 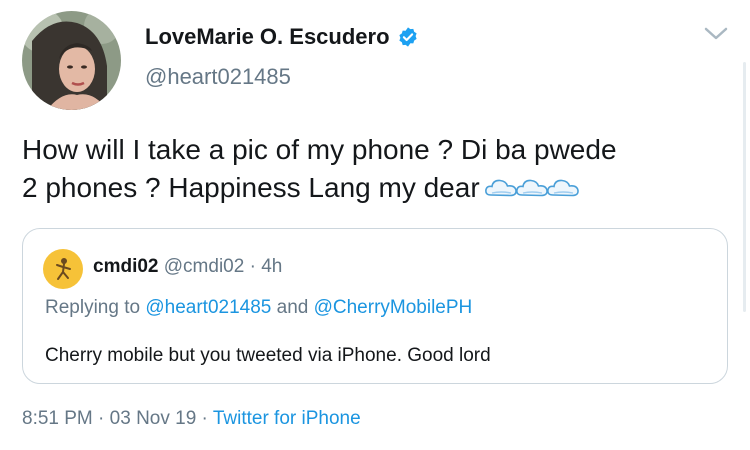 I want to click on author-name-text: LoveMarie O. Escudero, so click(x=267, y=37).